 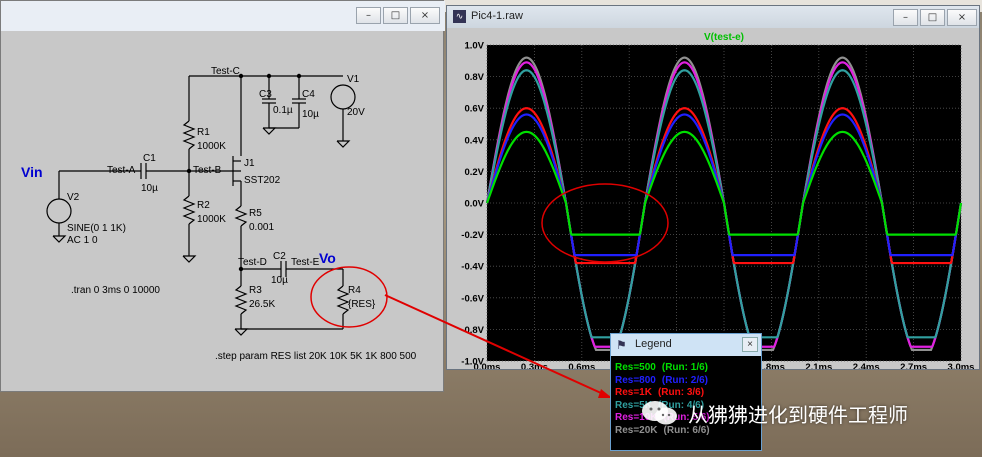 I want to click on node-label-test-a: Test-A, so click(x=121, y=170).